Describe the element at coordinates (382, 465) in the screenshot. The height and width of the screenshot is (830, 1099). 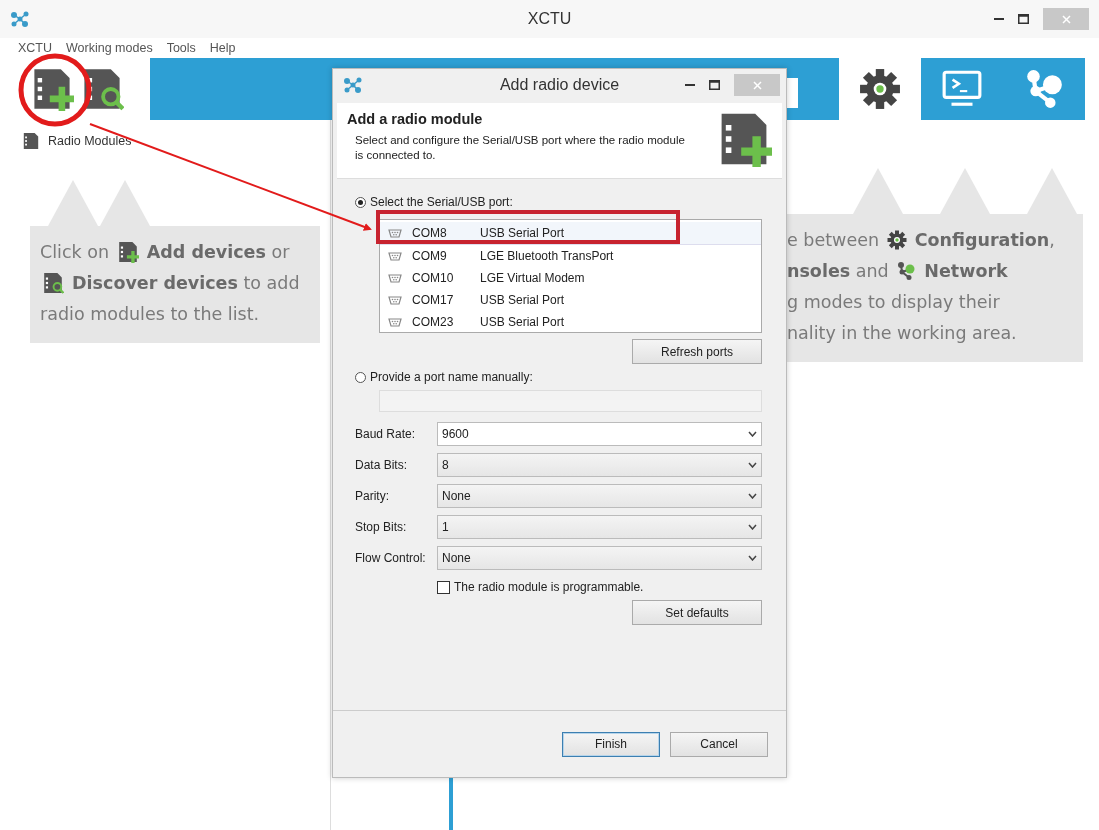
I see `setting-label: Data Bits:` at that location.